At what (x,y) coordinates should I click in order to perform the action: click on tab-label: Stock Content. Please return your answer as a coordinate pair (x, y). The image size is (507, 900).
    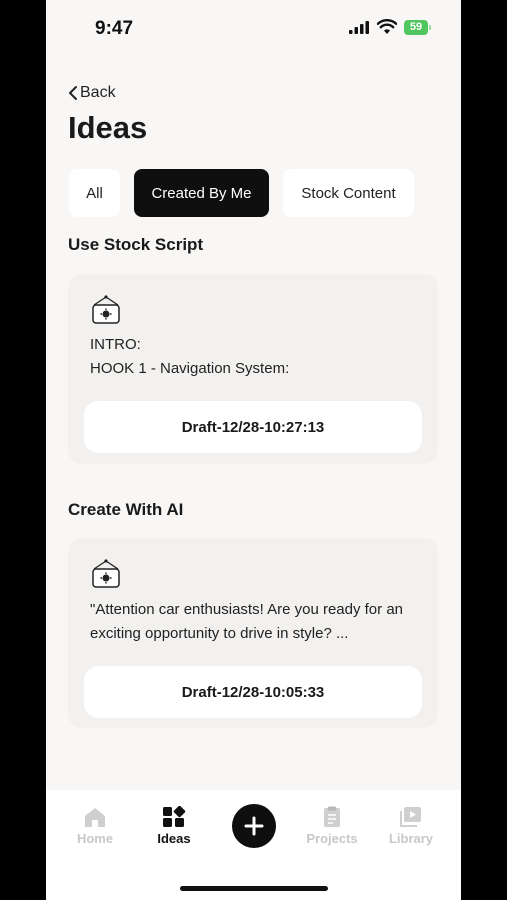
    Looking at the image, I should click on (348, 193).